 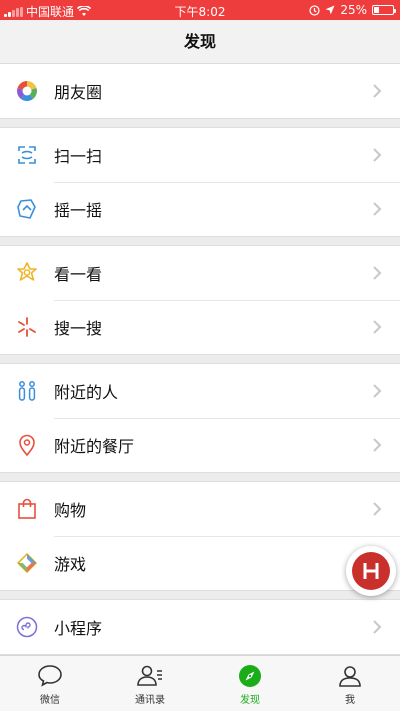 What do you see at coordinates (27, 627) in the screenshot?
I see `mini-program-icon` at bounding box center [27, 627].